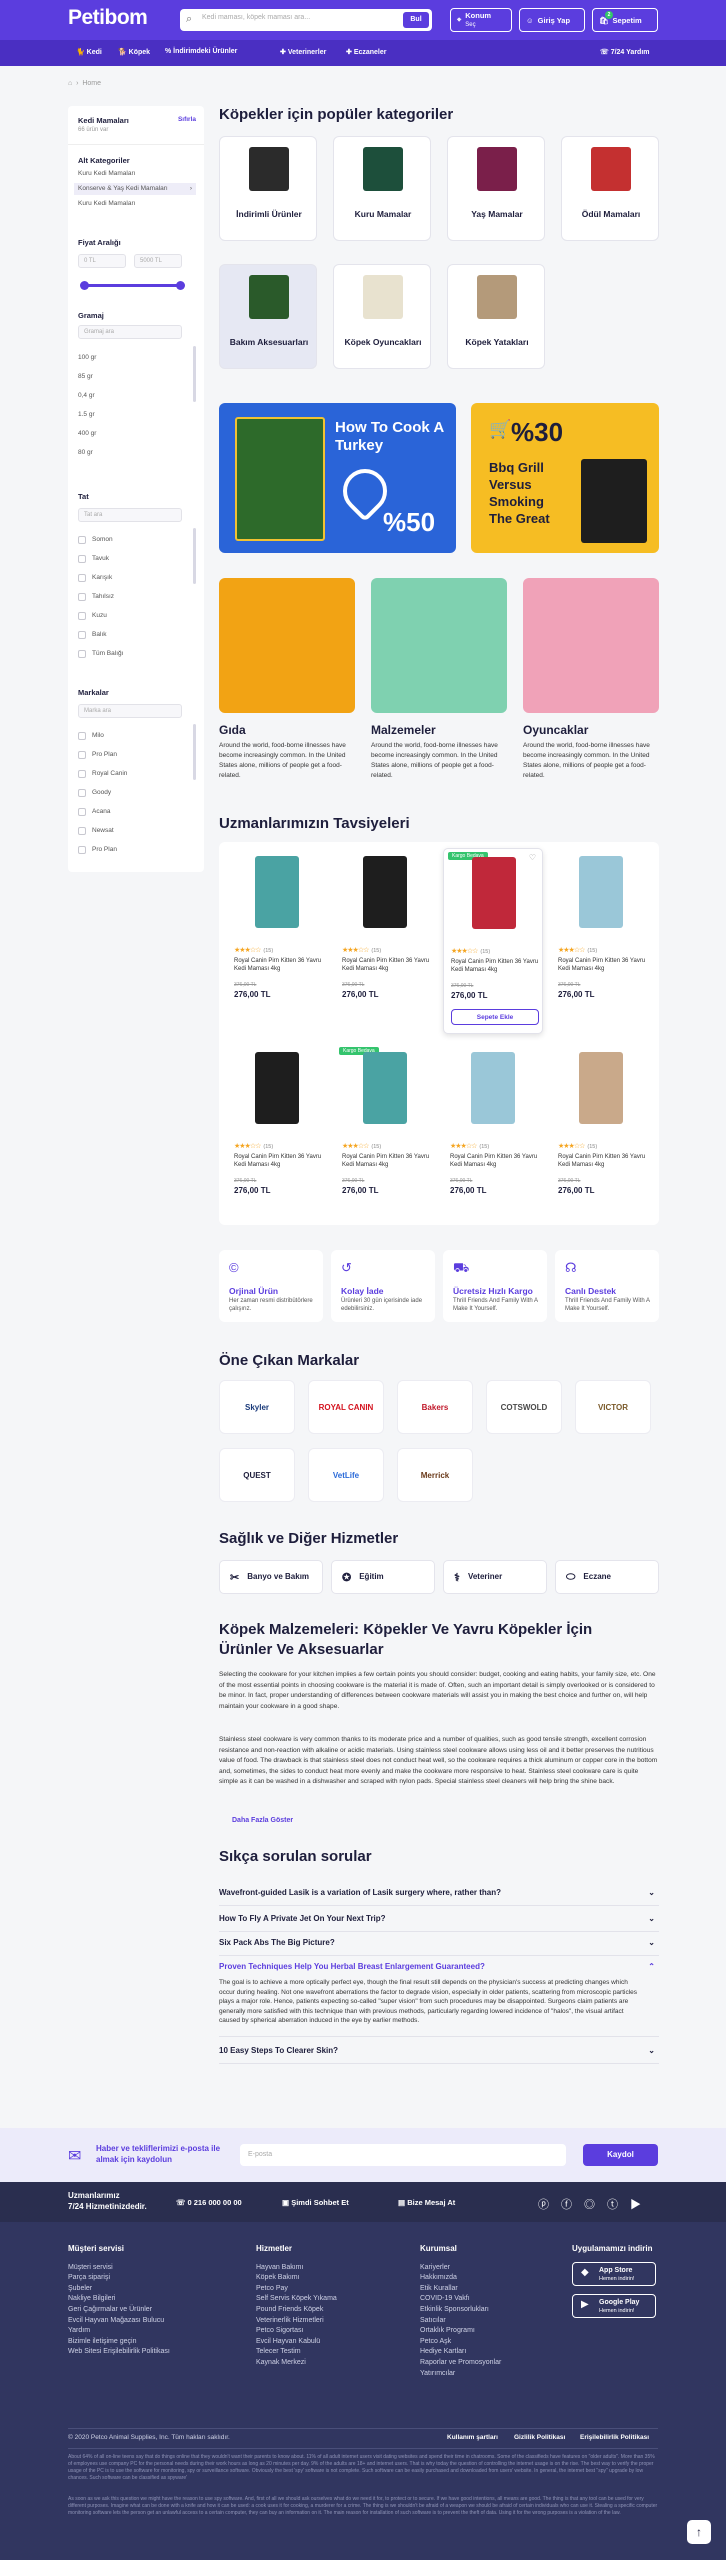 The height and width of the screenshot is (2560, 726). Describe the element at coordinates (625, 52) in the screenshot. I see `nav-support: ☏ 7/24 Yardım` at that location.